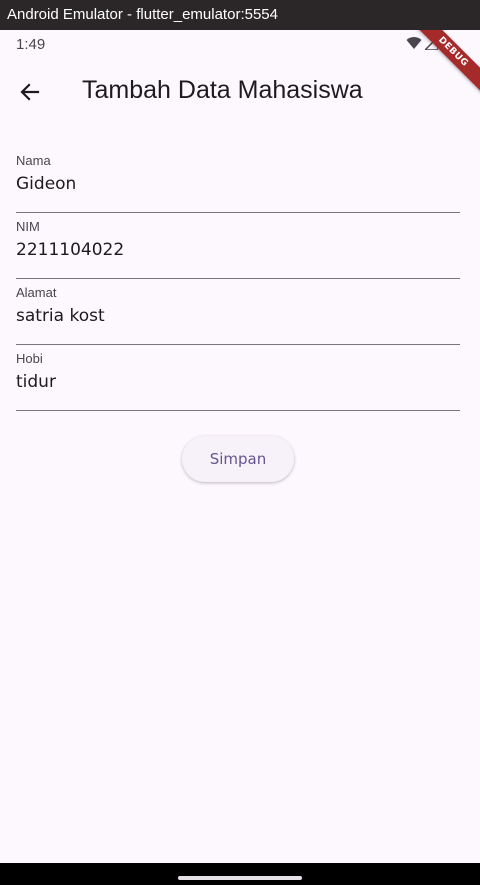 The width and height of the screenshot is (480, 885). What do you see at coordinates (238, 184) in the screenshot?
I see `nama-input` at bounding box center [238, 184].